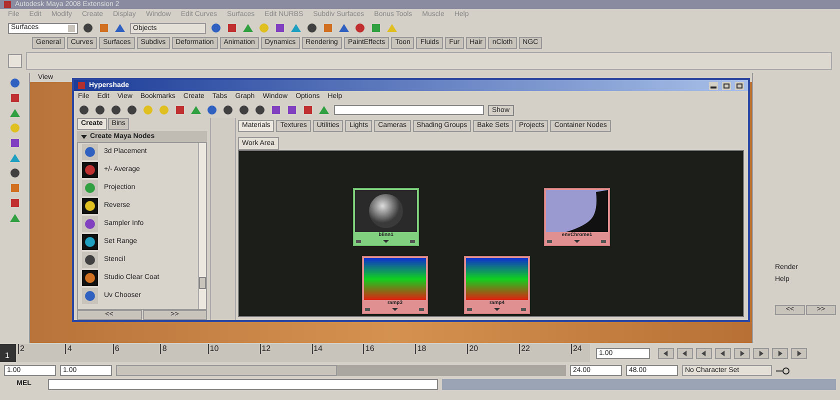  I want to click on frame-tick-label: 6, so click(116, 349).